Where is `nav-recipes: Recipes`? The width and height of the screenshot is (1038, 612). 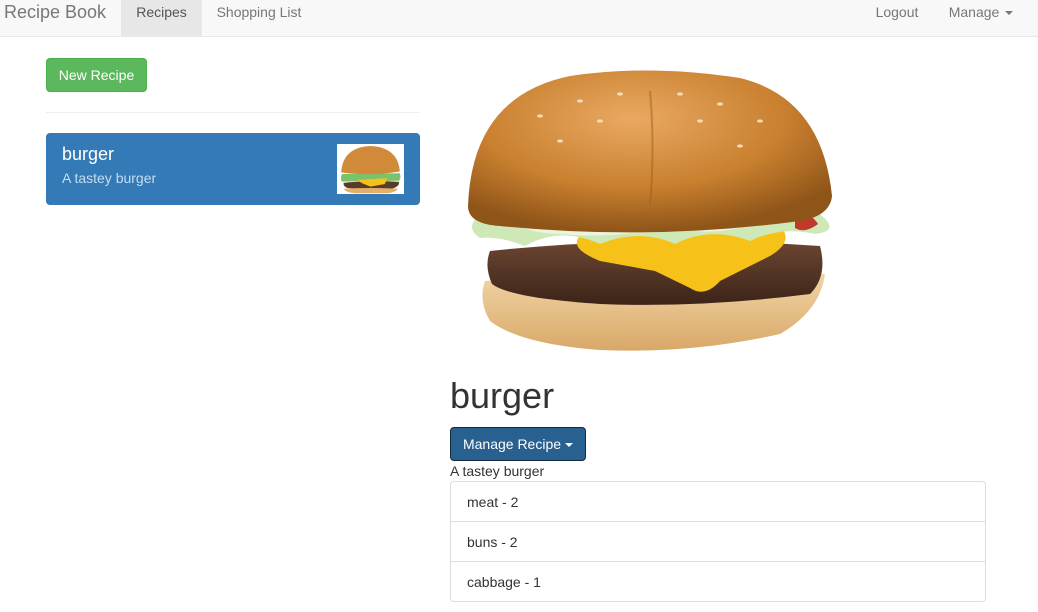 nav-recipes: Recipes is located at coordinates (161, 18).